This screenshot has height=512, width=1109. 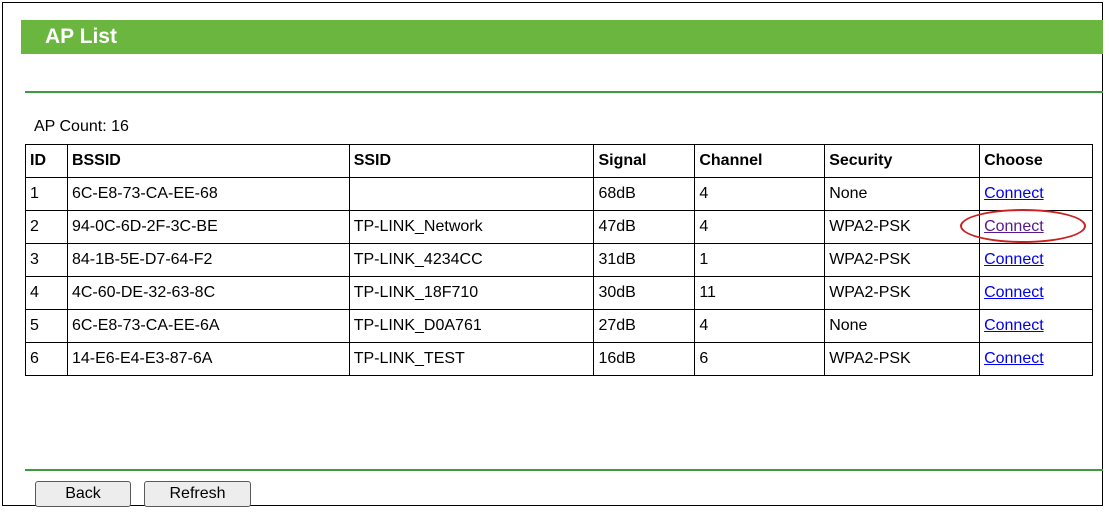 I want to click on cell-ssid: TP-LINK_TEST, so click(x=471, y=359).